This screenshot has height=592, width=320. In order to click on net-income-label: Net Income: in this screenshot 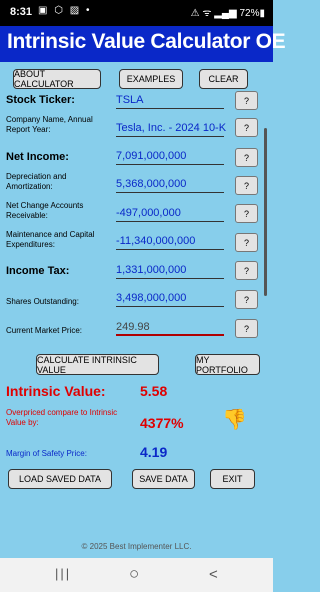, I will do `click(37, 157)`.